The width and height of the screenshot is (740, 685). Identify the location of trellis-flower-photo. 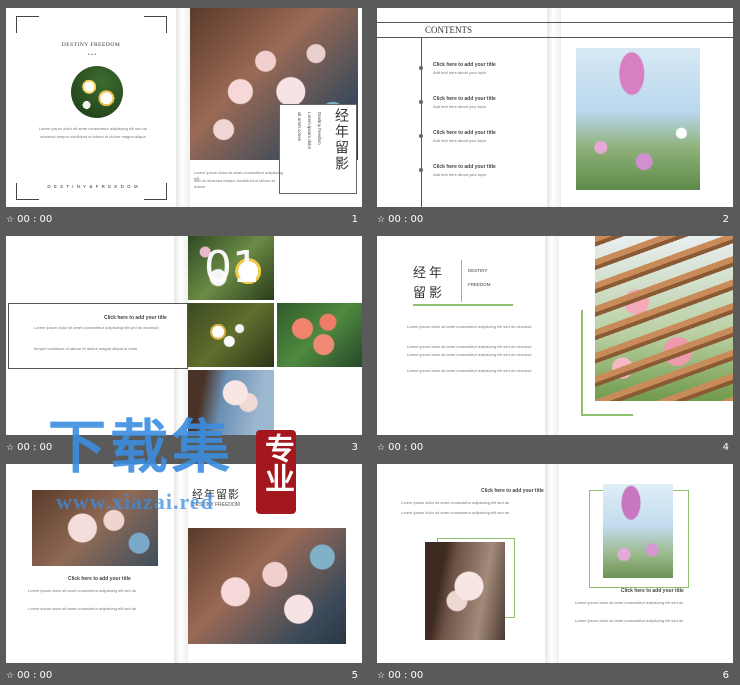
(664, 318).